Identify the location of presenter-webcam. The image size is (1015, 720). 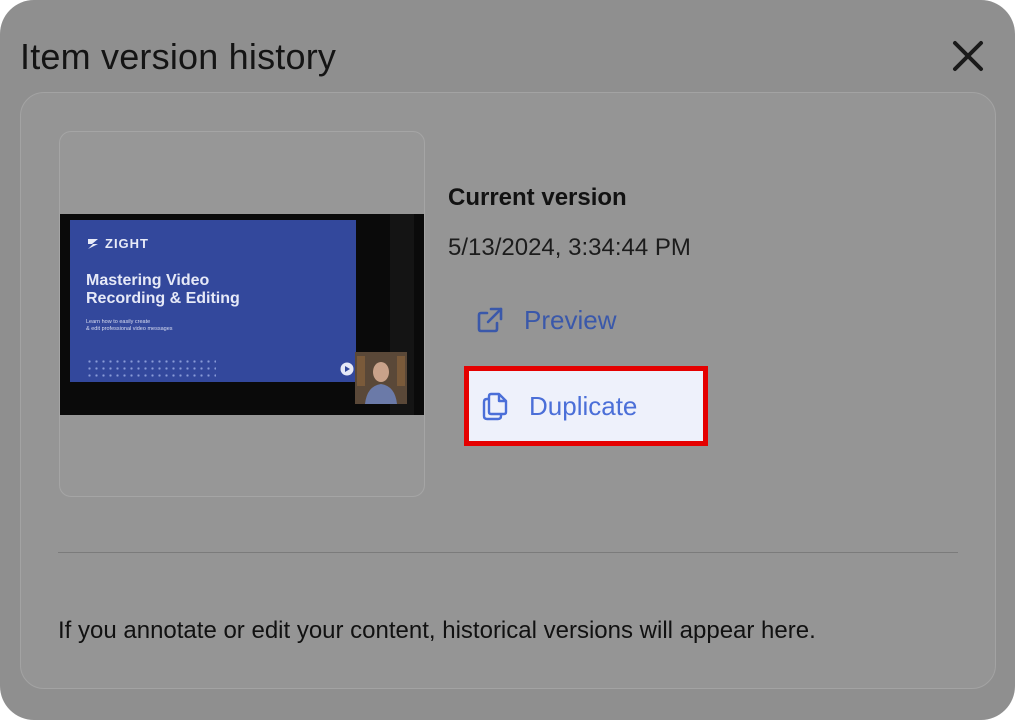
(381, 378).